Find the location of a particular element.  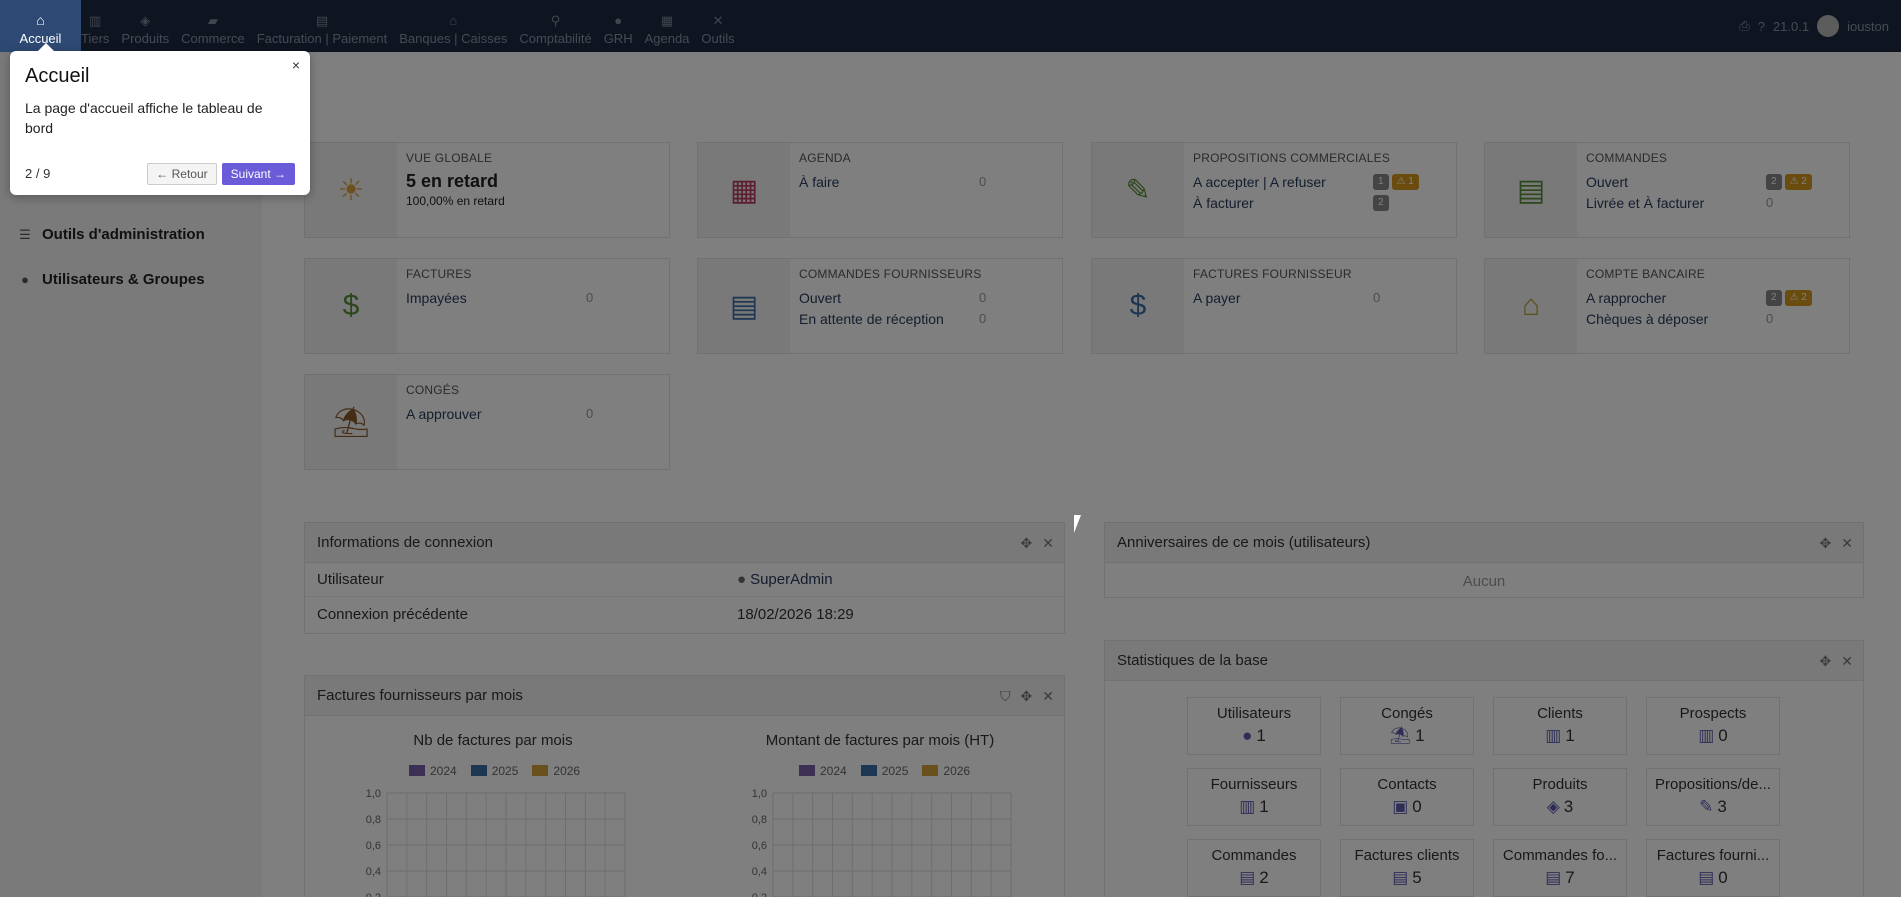

tour-progress: 2 / 9 is located at coordinates (38, 173).